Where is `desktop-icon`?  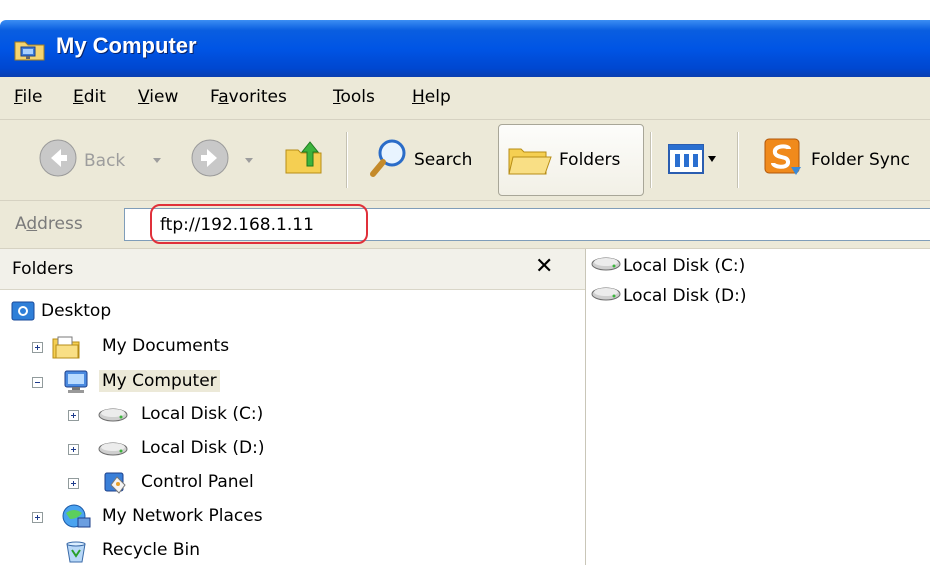 desktop-icon is located at coordinates (23, 314).